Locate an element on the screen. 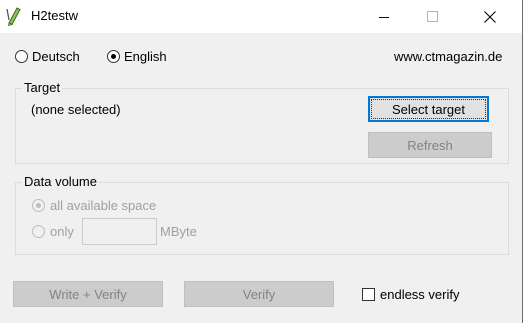  target-selection-text: (none selected) is located at coordinates (76, 109).